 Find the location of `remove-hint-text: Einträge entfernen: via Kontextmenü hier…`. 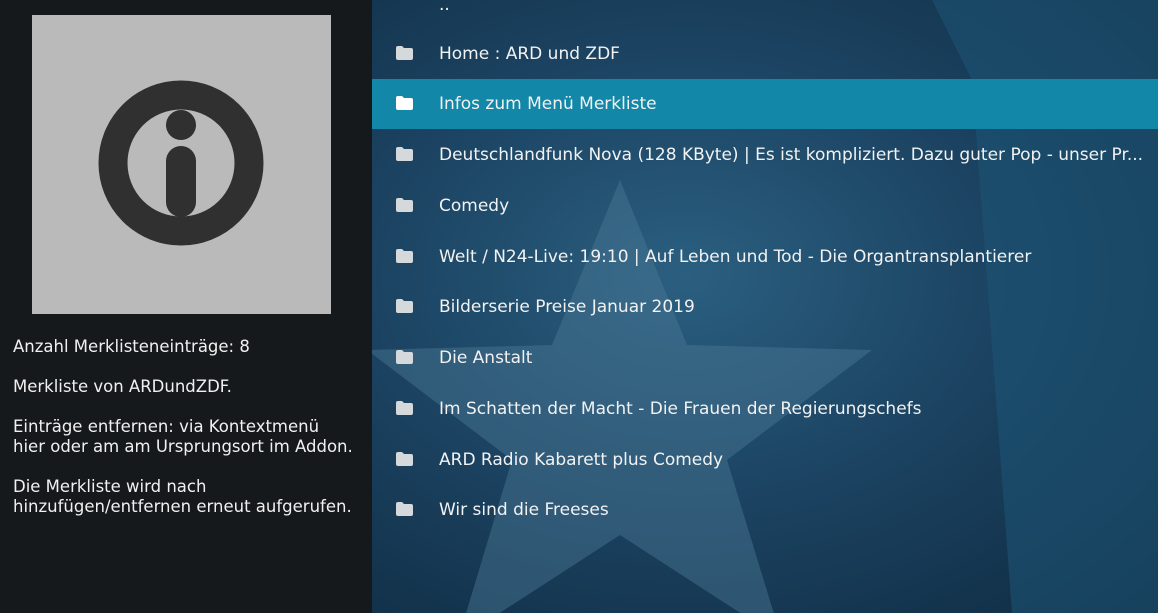

remove-hint-text: Einträge entfernen: via Kontextmenü hier… is located at coordinates (183, 436).